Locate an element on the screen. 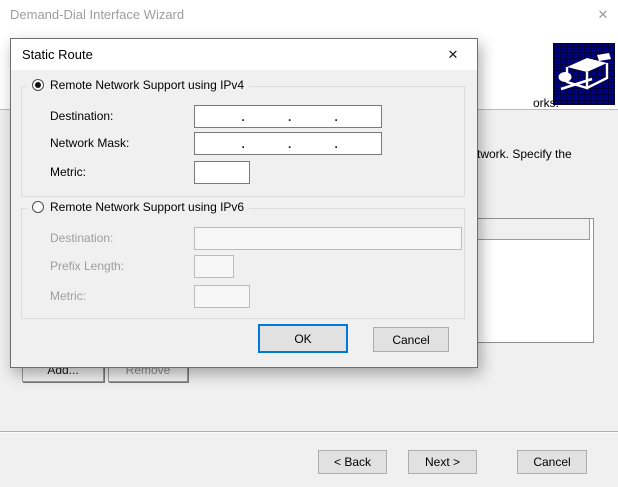  destination-ip-input: . . . is located at coordinates (288, 116).